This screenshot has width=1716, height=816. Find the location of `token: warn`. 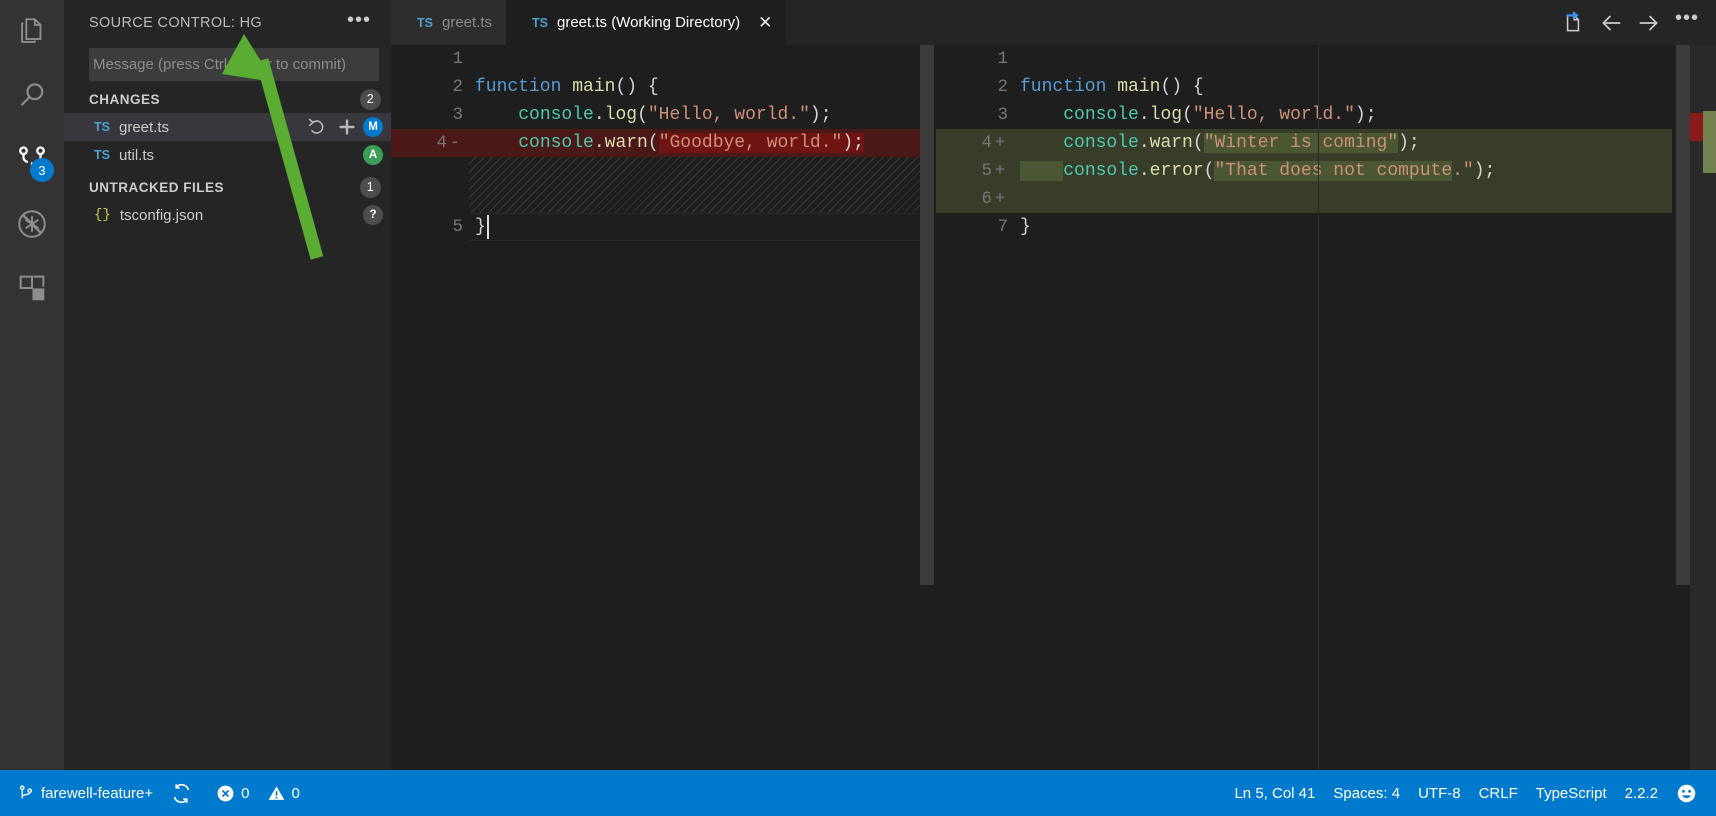

token: warn is located at coordinates (626, 143).